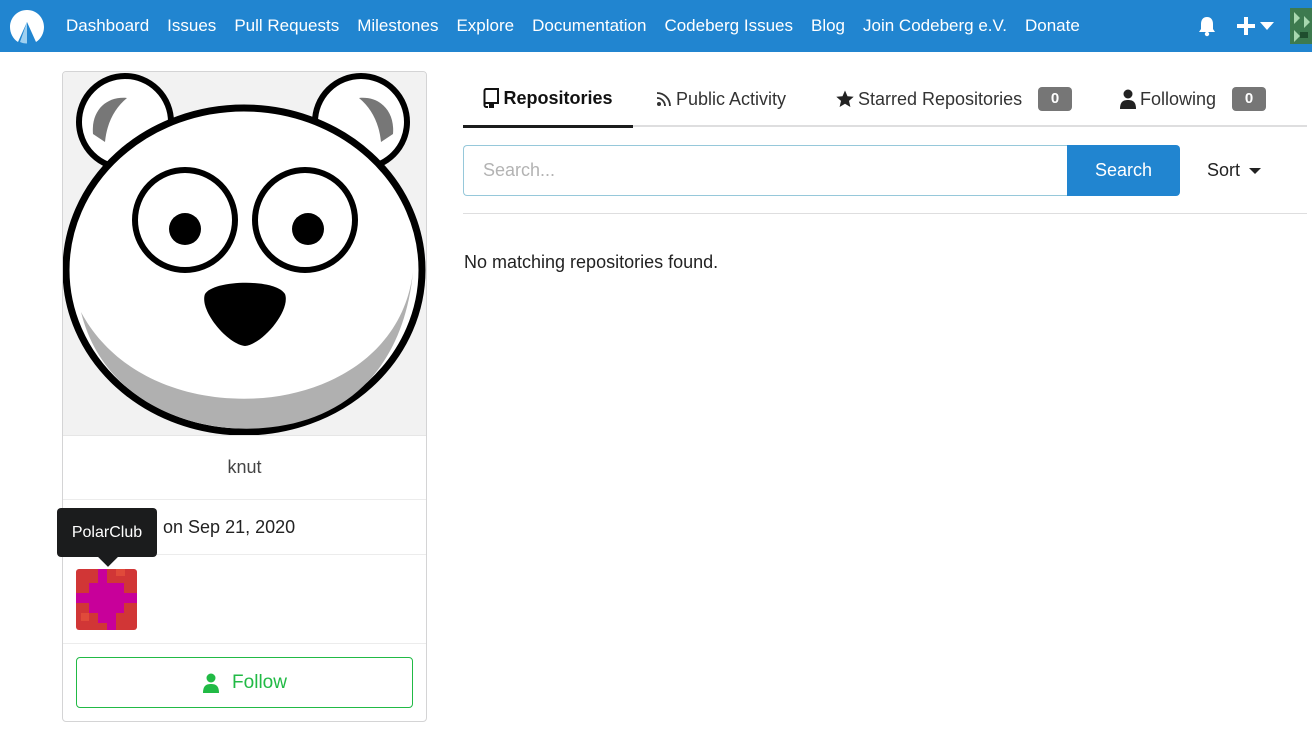  I want to click on org-avatar-polarclub, so click(106, 599).